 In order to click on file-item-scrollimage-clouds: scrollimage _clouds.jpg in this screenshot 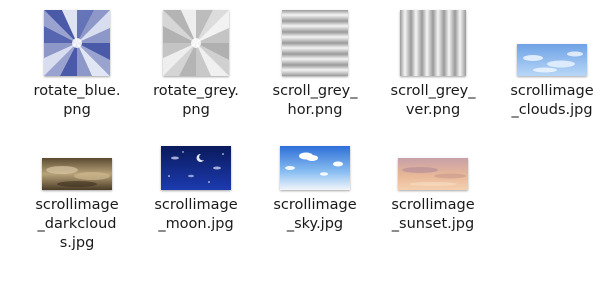, I will do `click(552, 60)`.